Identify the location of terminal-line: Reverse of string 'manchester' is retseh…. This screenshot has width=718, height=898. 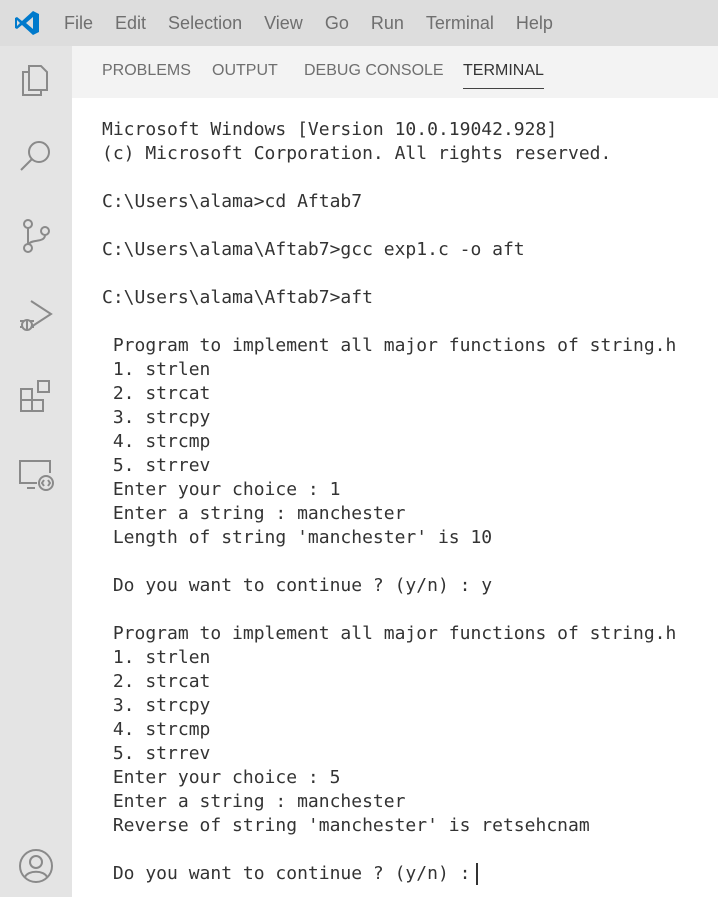
(389, 826).